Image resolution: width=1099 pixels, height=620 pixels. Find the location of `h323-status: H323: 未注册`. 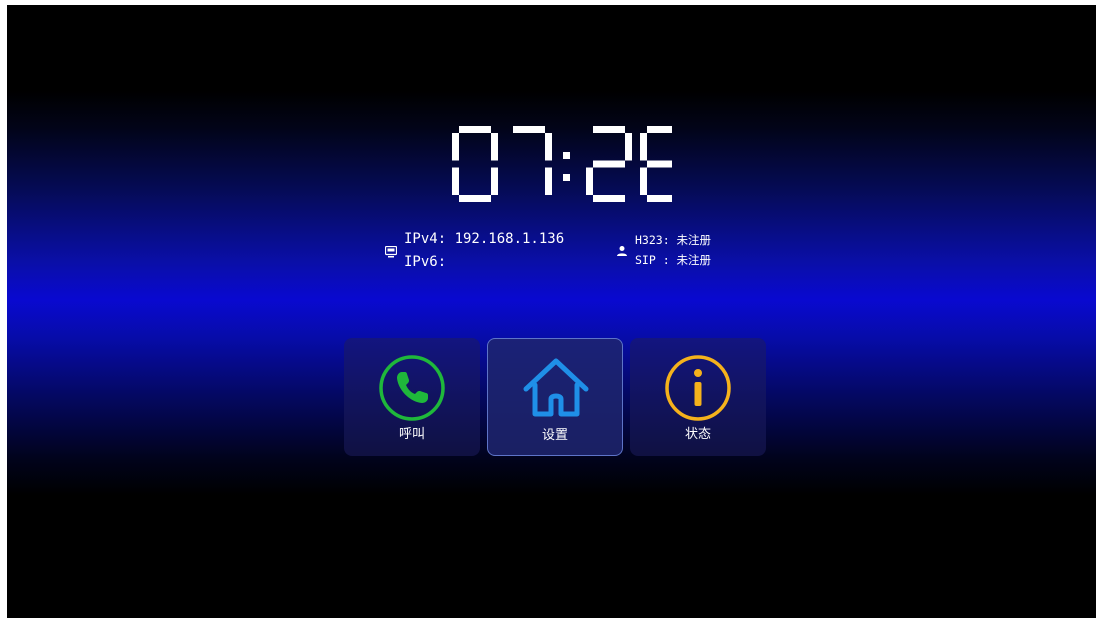

h323-status: H323: 未注册 is located at coordinates (673, 240).